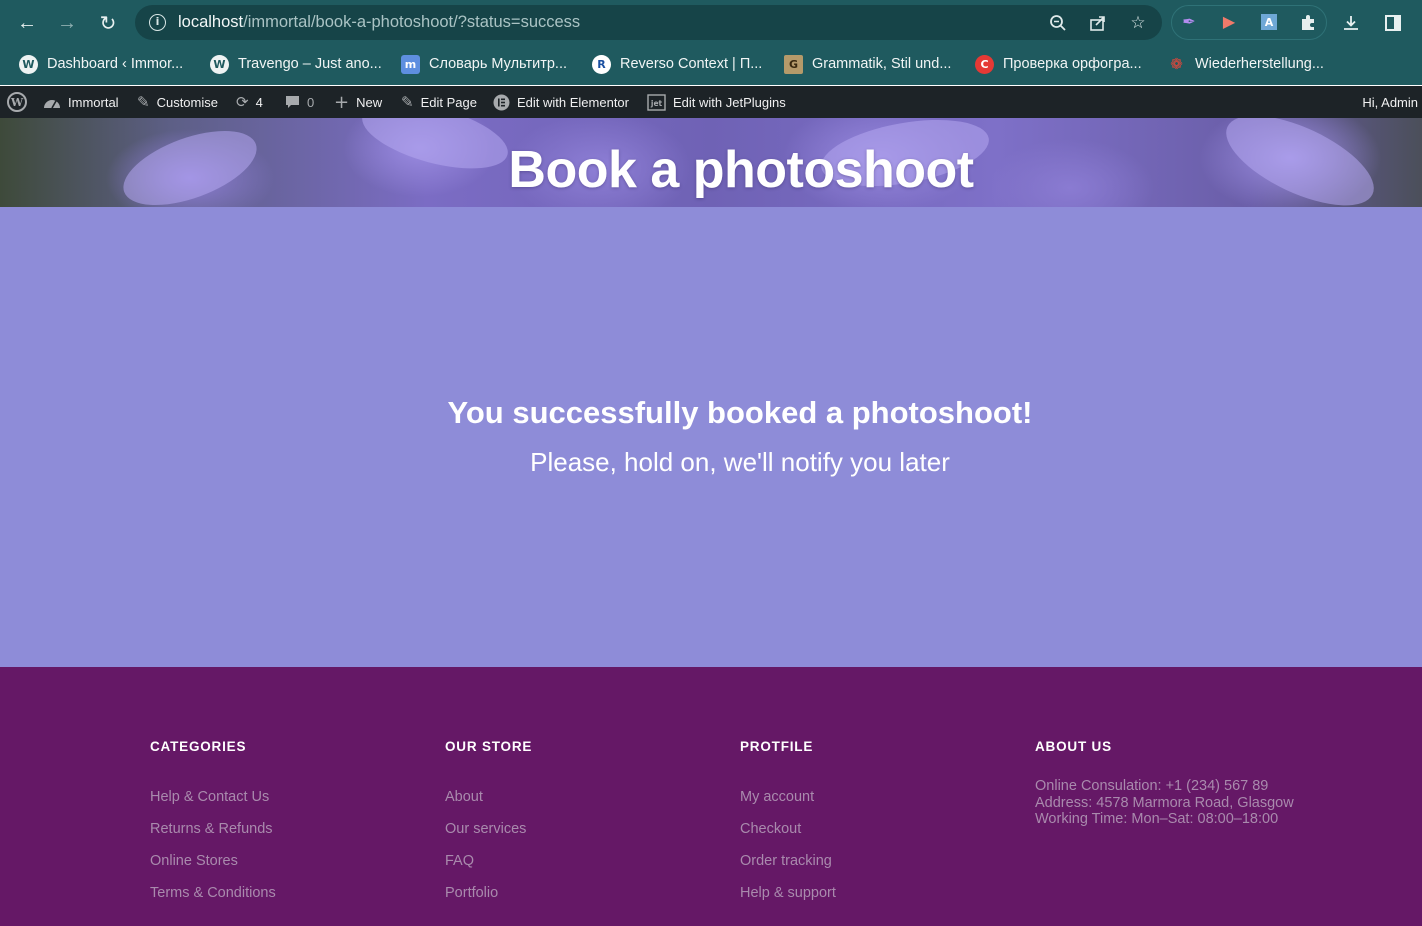 The width and height of the screenshot is (1422, 926). I want to click on edit-jetplugins-label: Edit with JetPlugins, so click(729, 102).